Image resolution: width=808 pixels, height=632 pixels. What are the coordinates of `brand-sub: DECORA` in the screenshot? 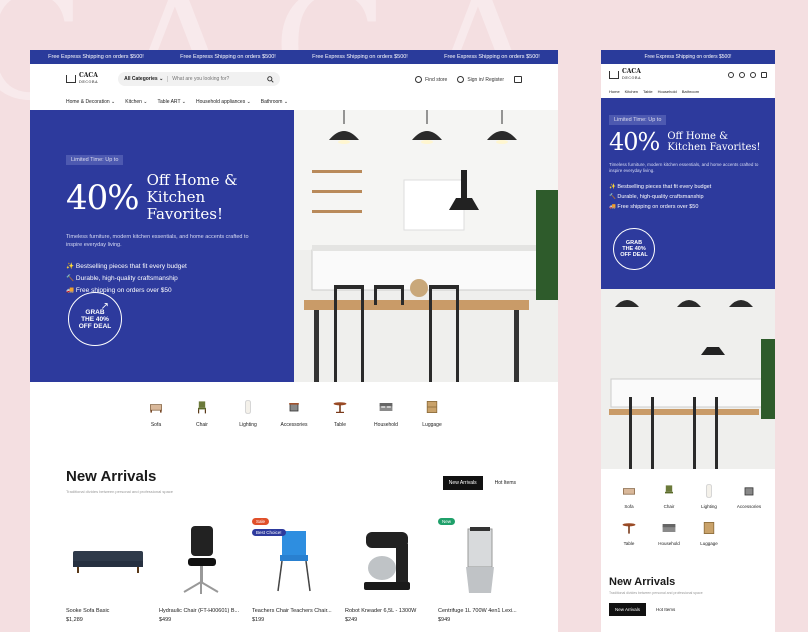 It's located at (632, 78).